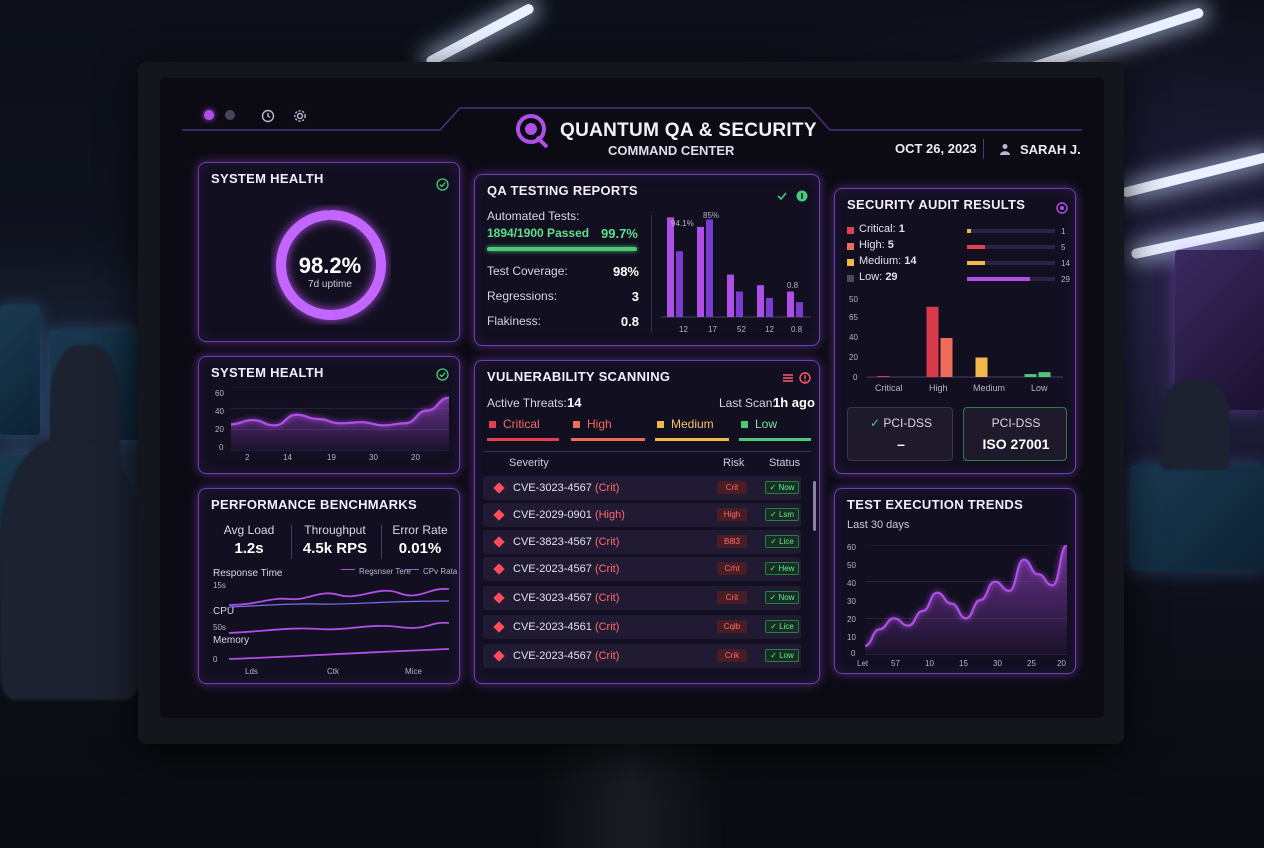 The height and width of the screenshot is (848, 1264). Describe the element at coordinates (529, 463) in the screenshot. I see `column-header: Severity` at that location.